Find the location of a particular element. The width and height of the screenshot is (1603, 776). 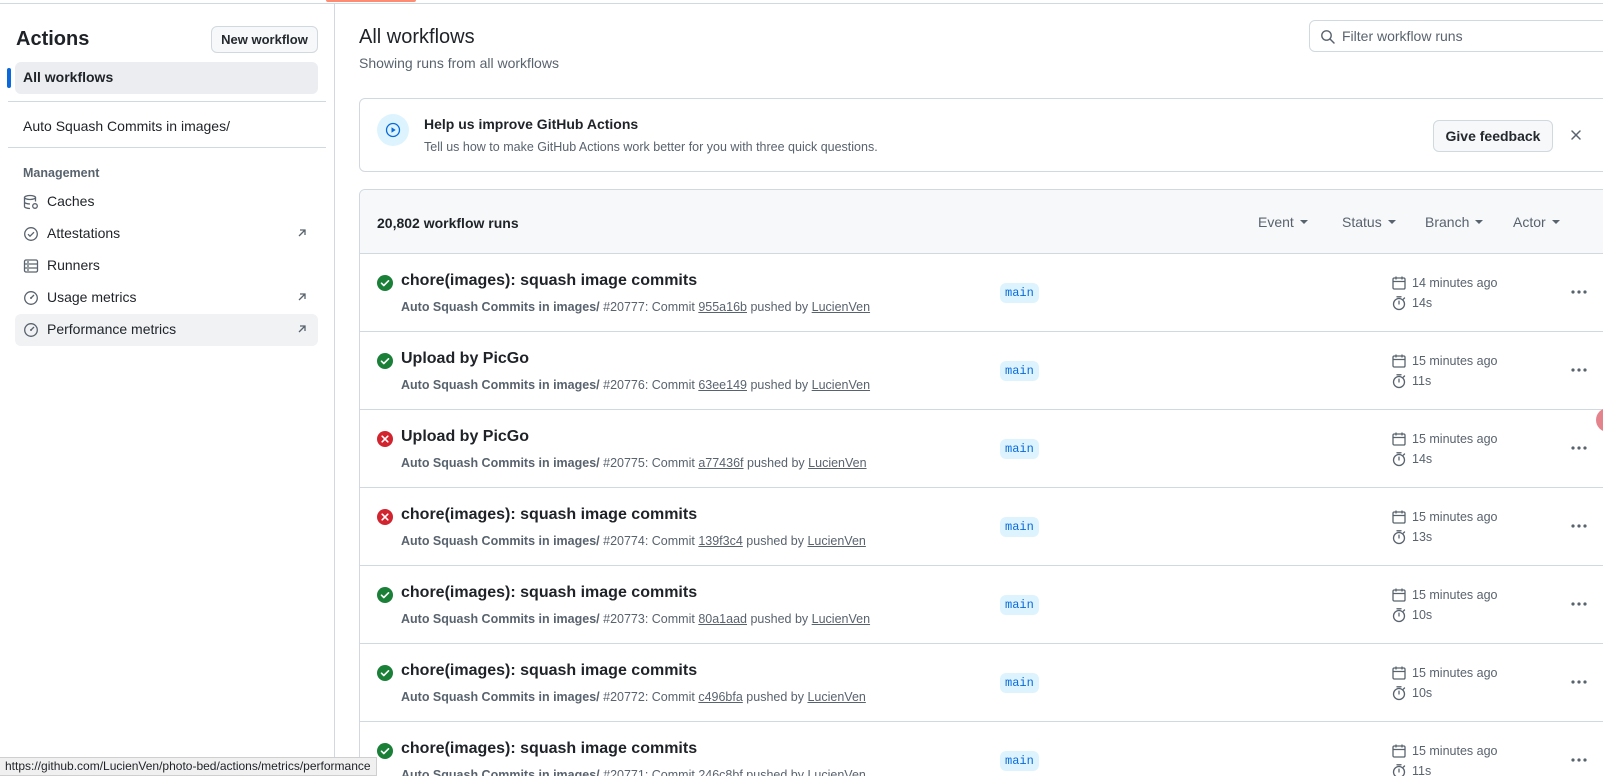

sidebar-item-usage-metrics: Usage metrics is located at coordinates (166, 298).